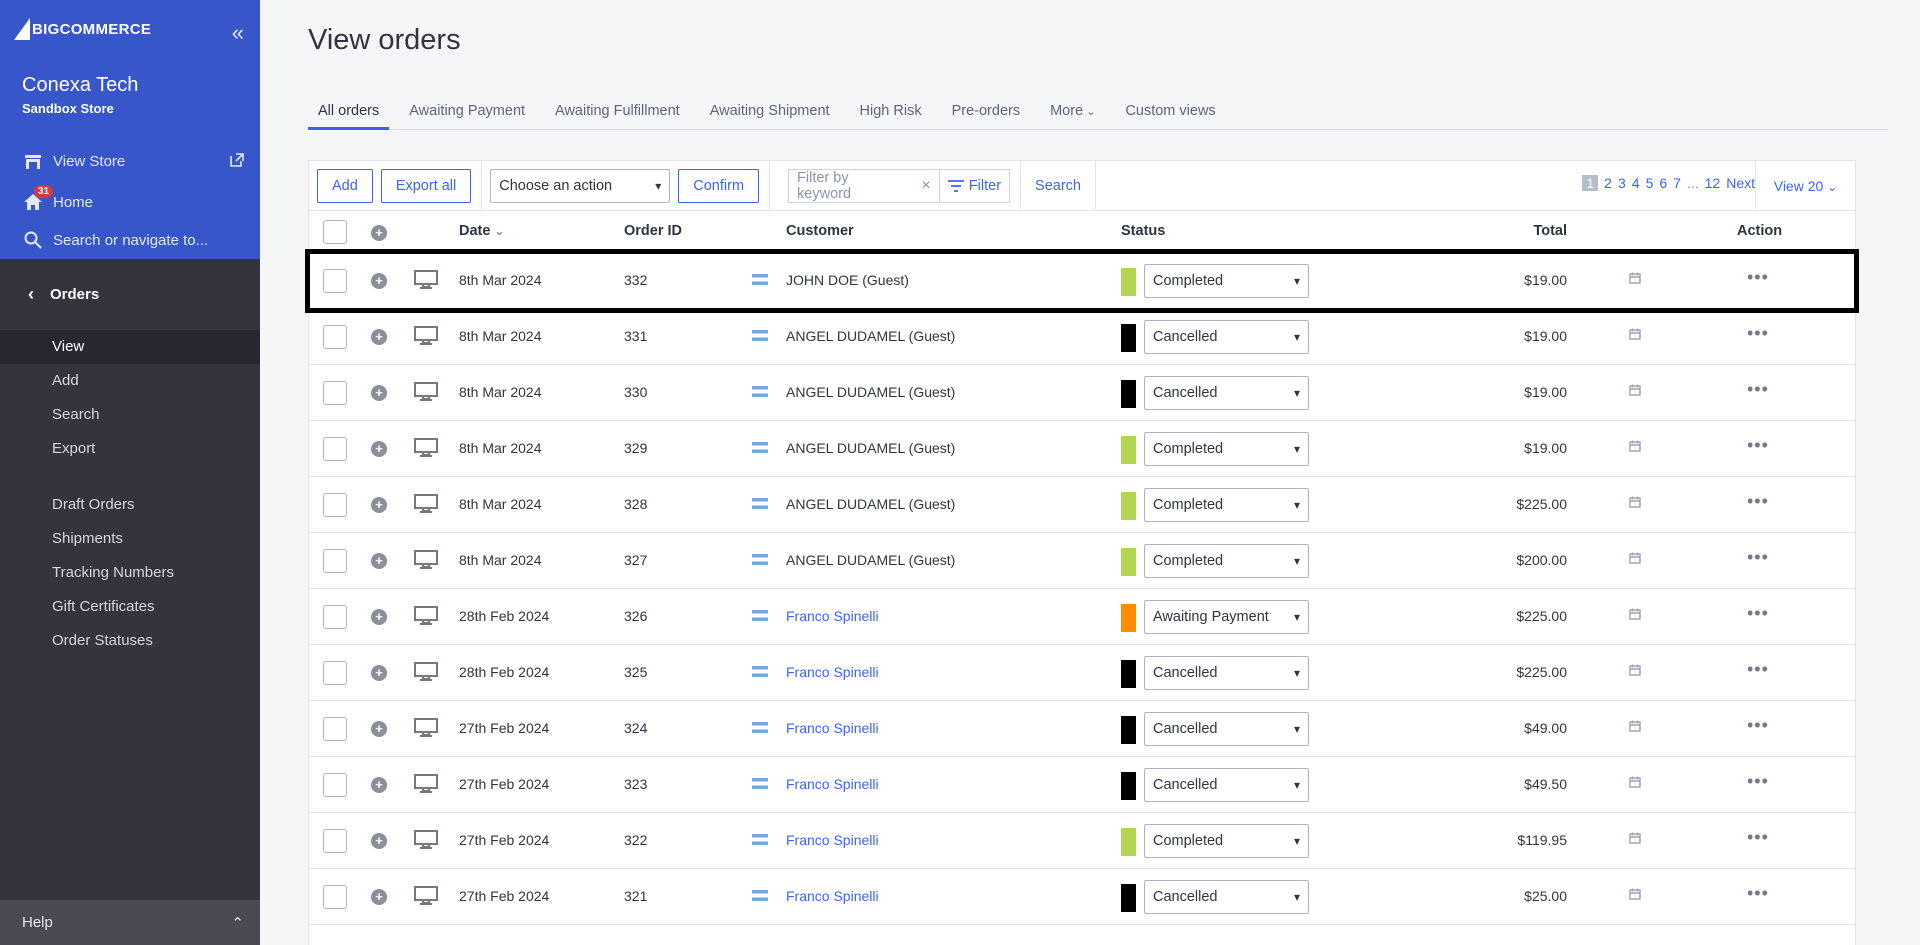 This screenshot has height=945, width=1920. What do you see at coordinates (1740, 183) in the screenshot?
I see `next-page-link: Next` at bounding box center [1740, 183].